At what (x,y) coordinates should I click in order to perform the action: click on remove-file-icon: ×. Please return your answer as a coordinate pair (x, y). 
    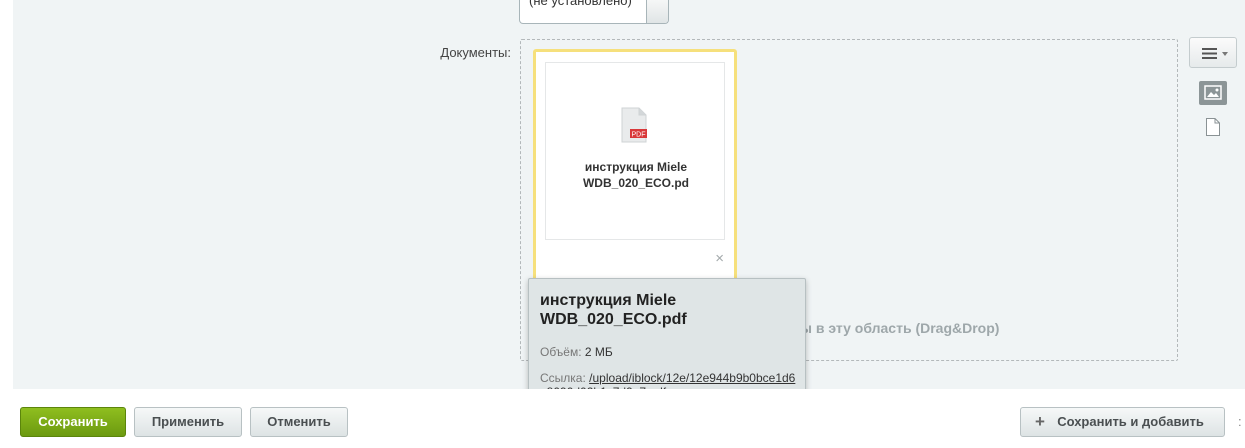
    Looking at the image, I should click on (719, 258).